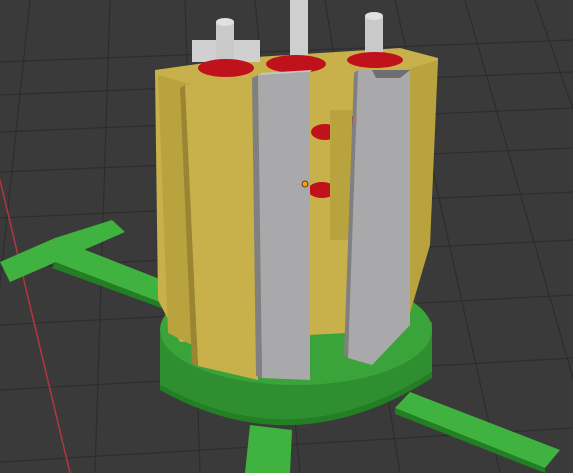 This screenshot has width=573, height=473. Describe the element at coordinates (305, 184) in the screenshot. I see `origin-point` at that location.